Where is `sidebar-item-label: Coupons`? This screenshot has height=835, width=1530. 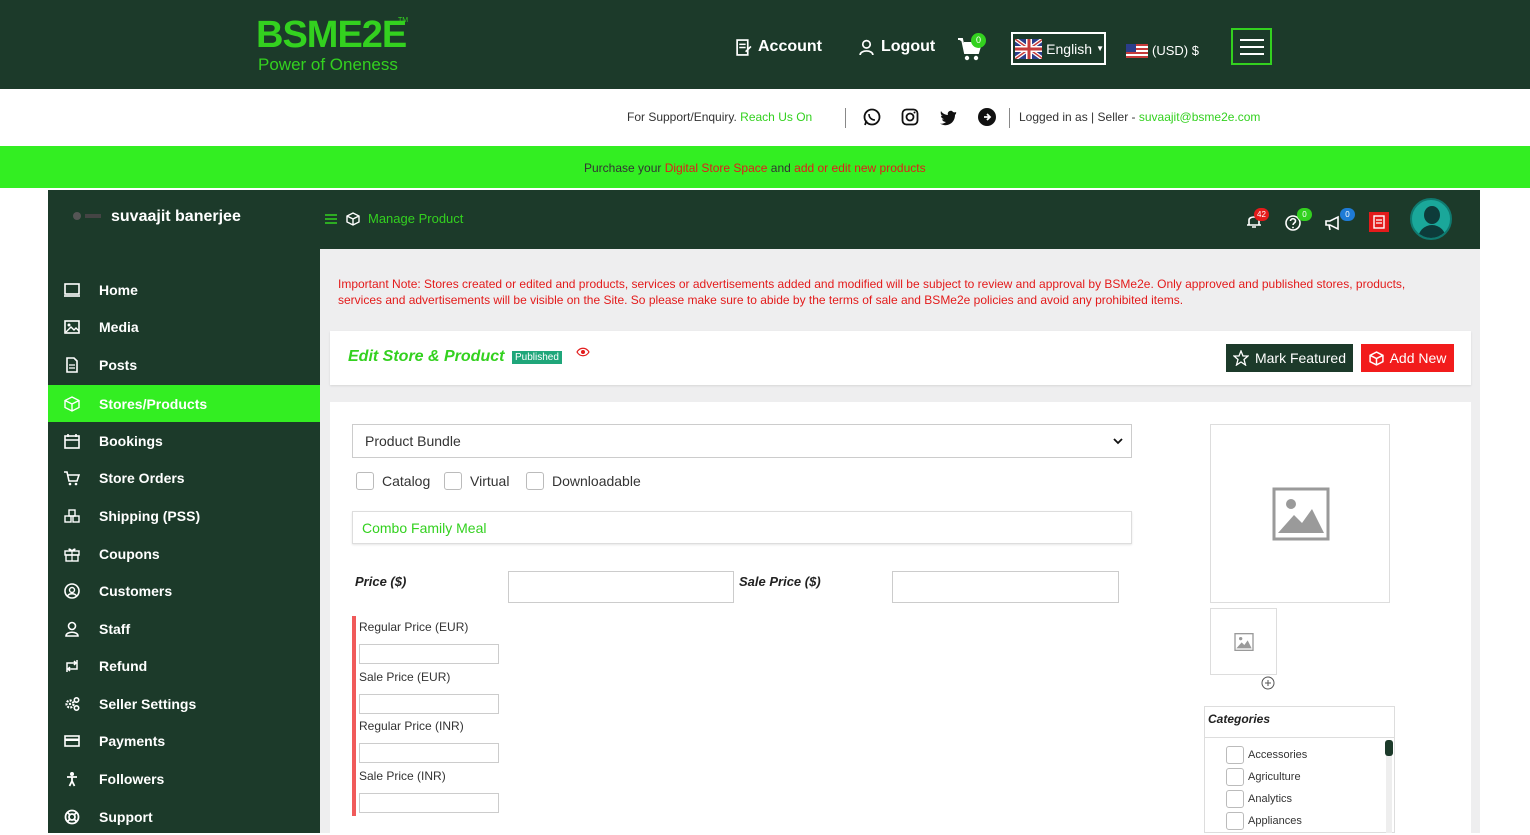 sidebar-item-label: Coupons is located at coordinates (129, 553).